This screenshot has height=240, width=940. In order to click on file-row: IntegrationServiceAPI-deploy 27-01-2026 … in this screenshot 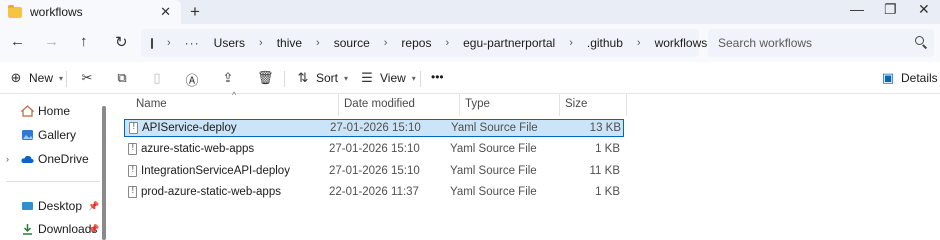, I will do `click(374, 172)`.